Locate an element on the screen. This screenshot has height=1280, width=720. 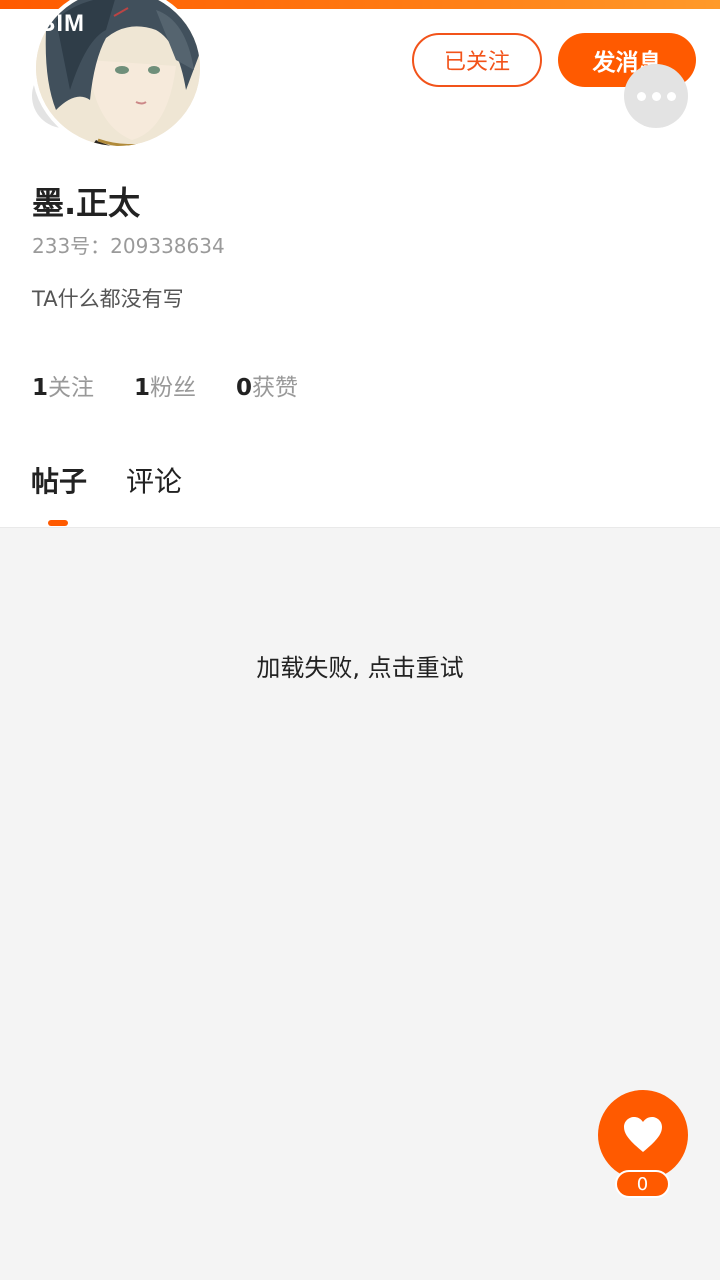
tab-posts: 帖子 is located at coordinates (59, 480).